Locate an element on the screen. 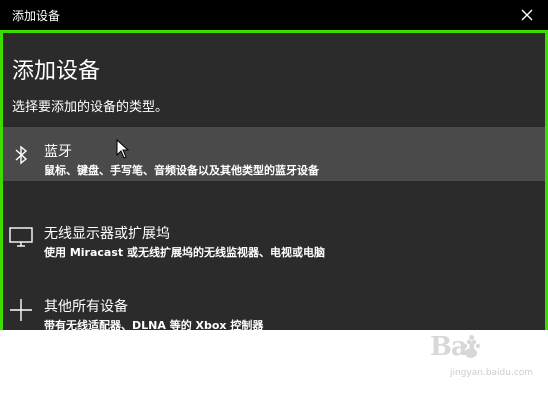  option-bluetooth-name: 蓝牙 is located at coordinates (58, 152).